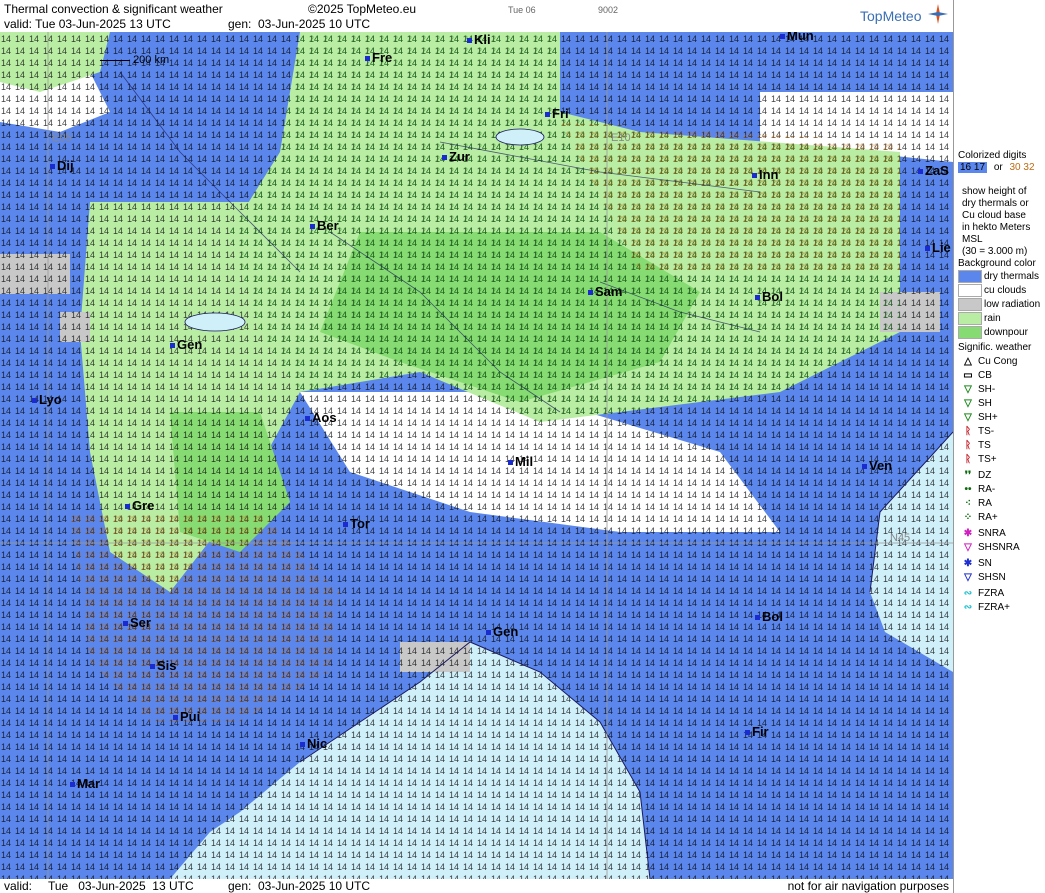 The image size is (1045, 893). What do you see at coordinates (933, 170) in the screenshot?
I see `city-zas: ZaS` at bounding box center [933, 170].